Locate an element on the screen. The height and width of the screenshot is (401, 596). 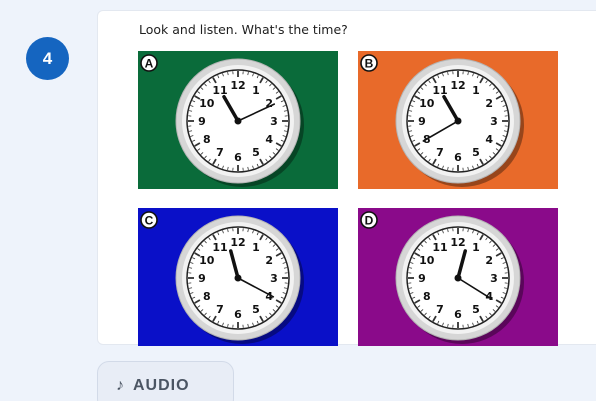
option-c-letter-badge: C is located at coordinates (149, 220).